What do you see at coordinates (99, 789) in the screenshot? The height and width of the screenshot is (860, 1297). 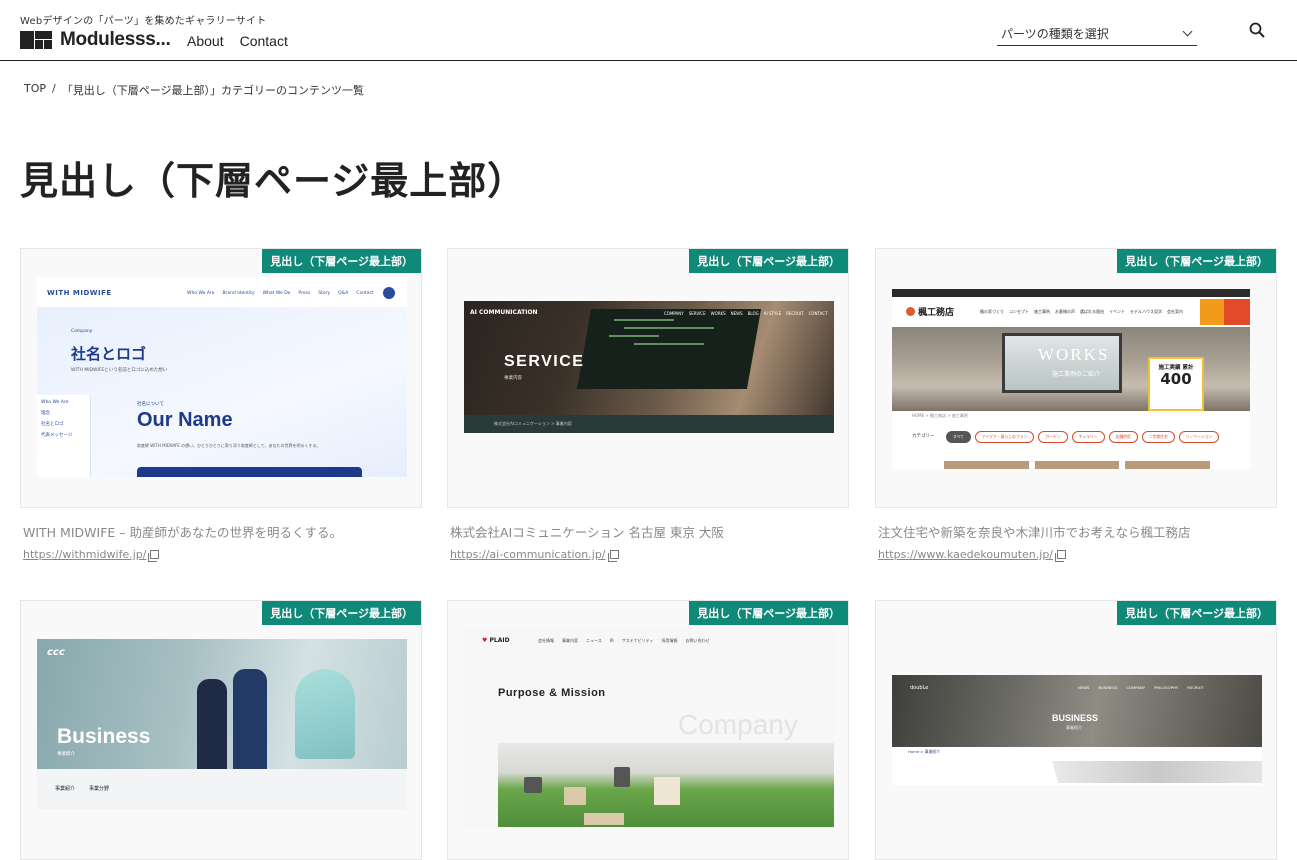 I see `preview-tab: 事業分野` at bounding box center [99, 789].